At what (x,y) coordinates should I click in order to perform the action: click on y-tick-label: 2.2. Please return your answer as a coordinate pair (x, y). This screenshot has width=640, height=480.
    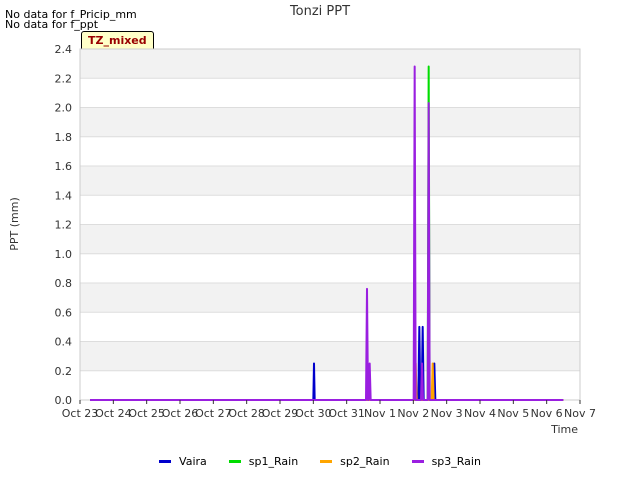
    Looking at the image, I should click on (64, 78).